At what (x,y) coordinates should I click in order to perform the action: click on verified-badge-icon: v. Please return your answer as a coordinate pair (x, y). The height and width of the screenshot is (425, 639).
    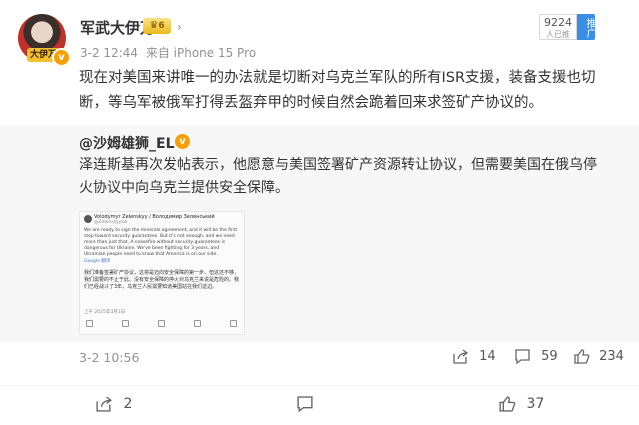
    Looking at the image, I should click on (61, 57).